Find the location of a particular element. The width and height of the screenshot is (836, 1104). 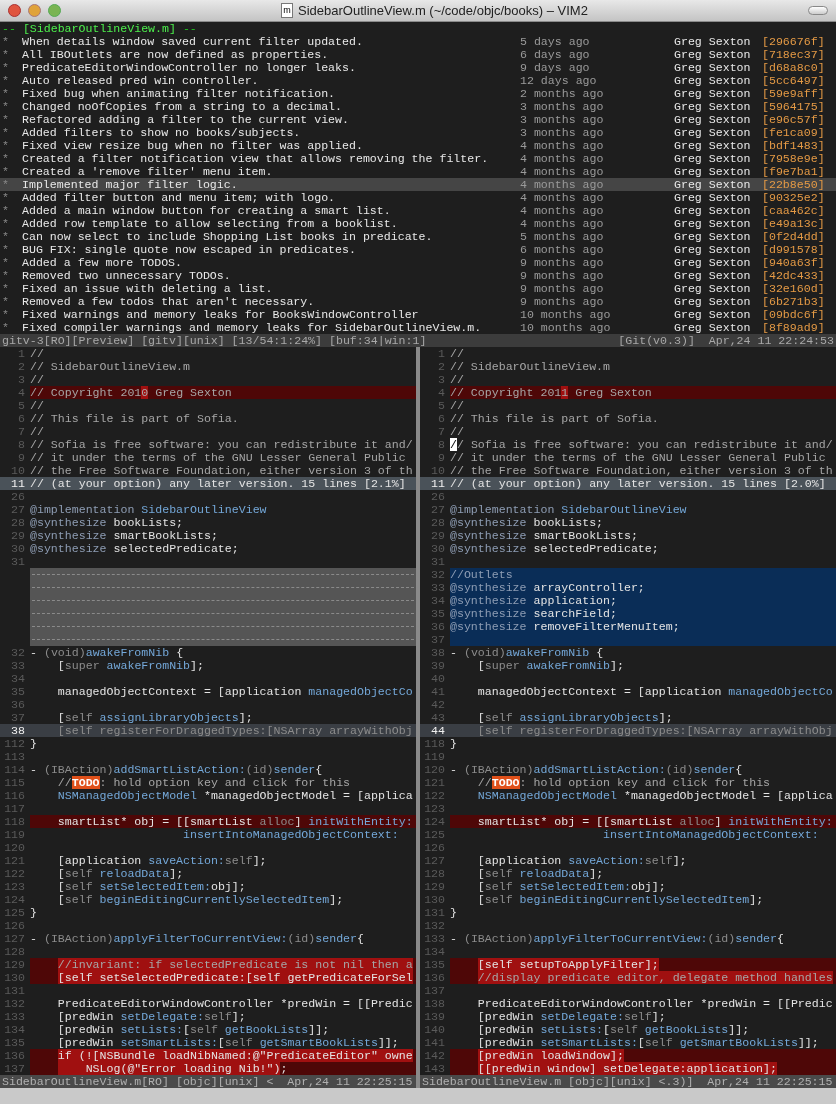

line-number: 127 is located at coordinates (434, 860).